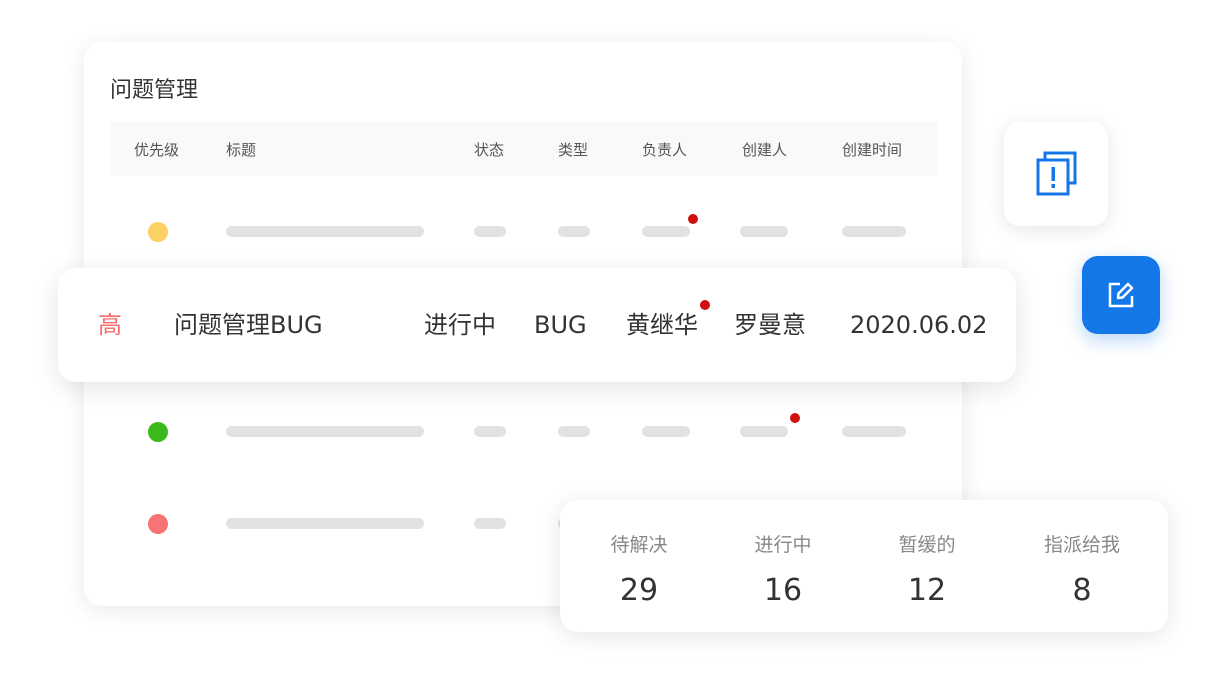 The width and height of the screenshot is (1216, 684). I want to click on column-header-title: 标题, so click(241, 149).